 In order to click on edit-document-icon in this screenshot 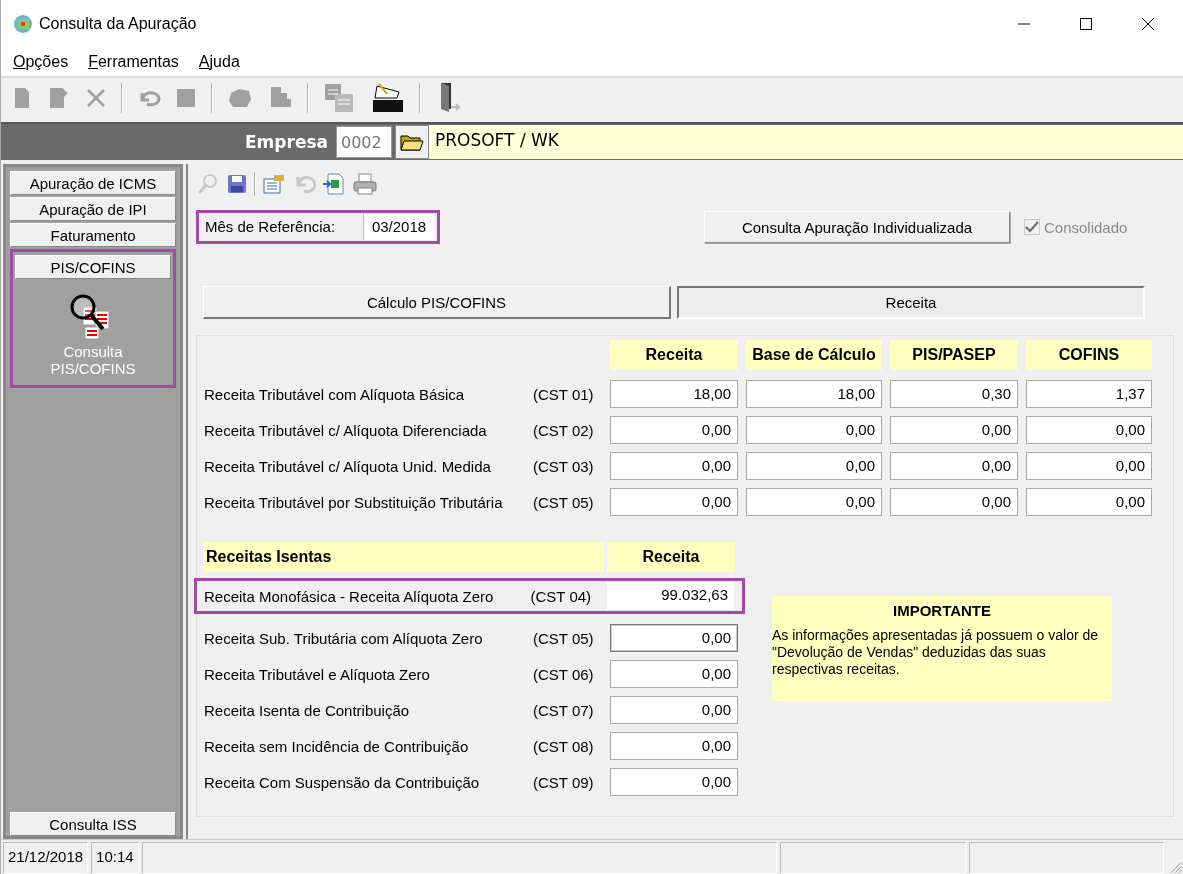, I will do `click(59, 98)`.